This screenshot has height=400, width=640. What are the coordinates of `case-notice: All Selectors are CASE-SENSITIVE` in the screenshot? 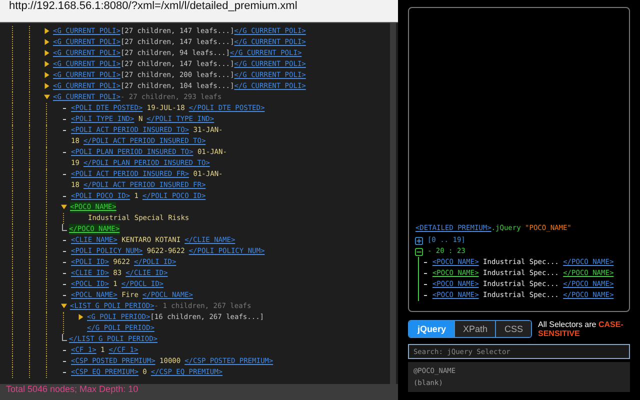 It's located at (581, 329).